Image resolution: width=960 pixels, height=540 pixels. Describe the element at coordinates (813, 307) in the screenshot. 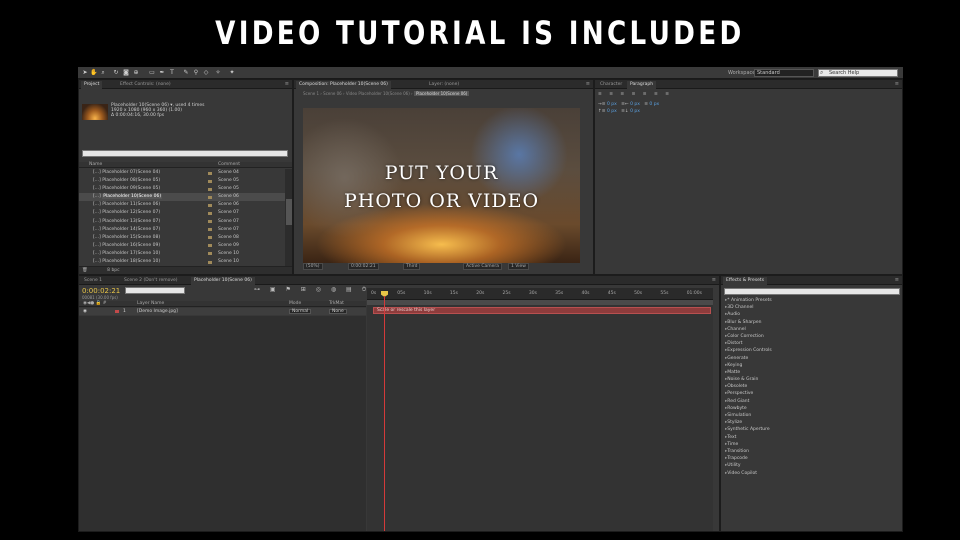

I see `effect-category: 3D Channel` at that location.